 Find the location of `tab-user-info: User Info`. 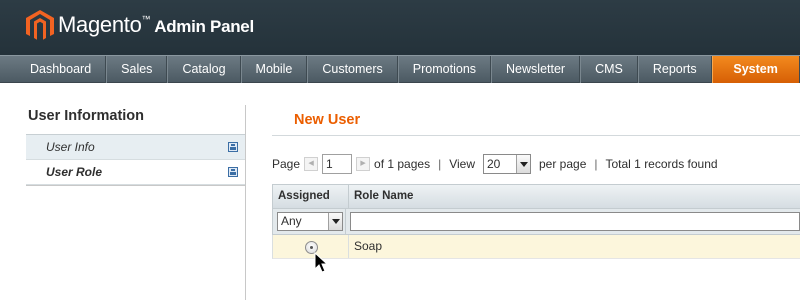

tab-user-info: User Info is located at coordinates (136, 147).